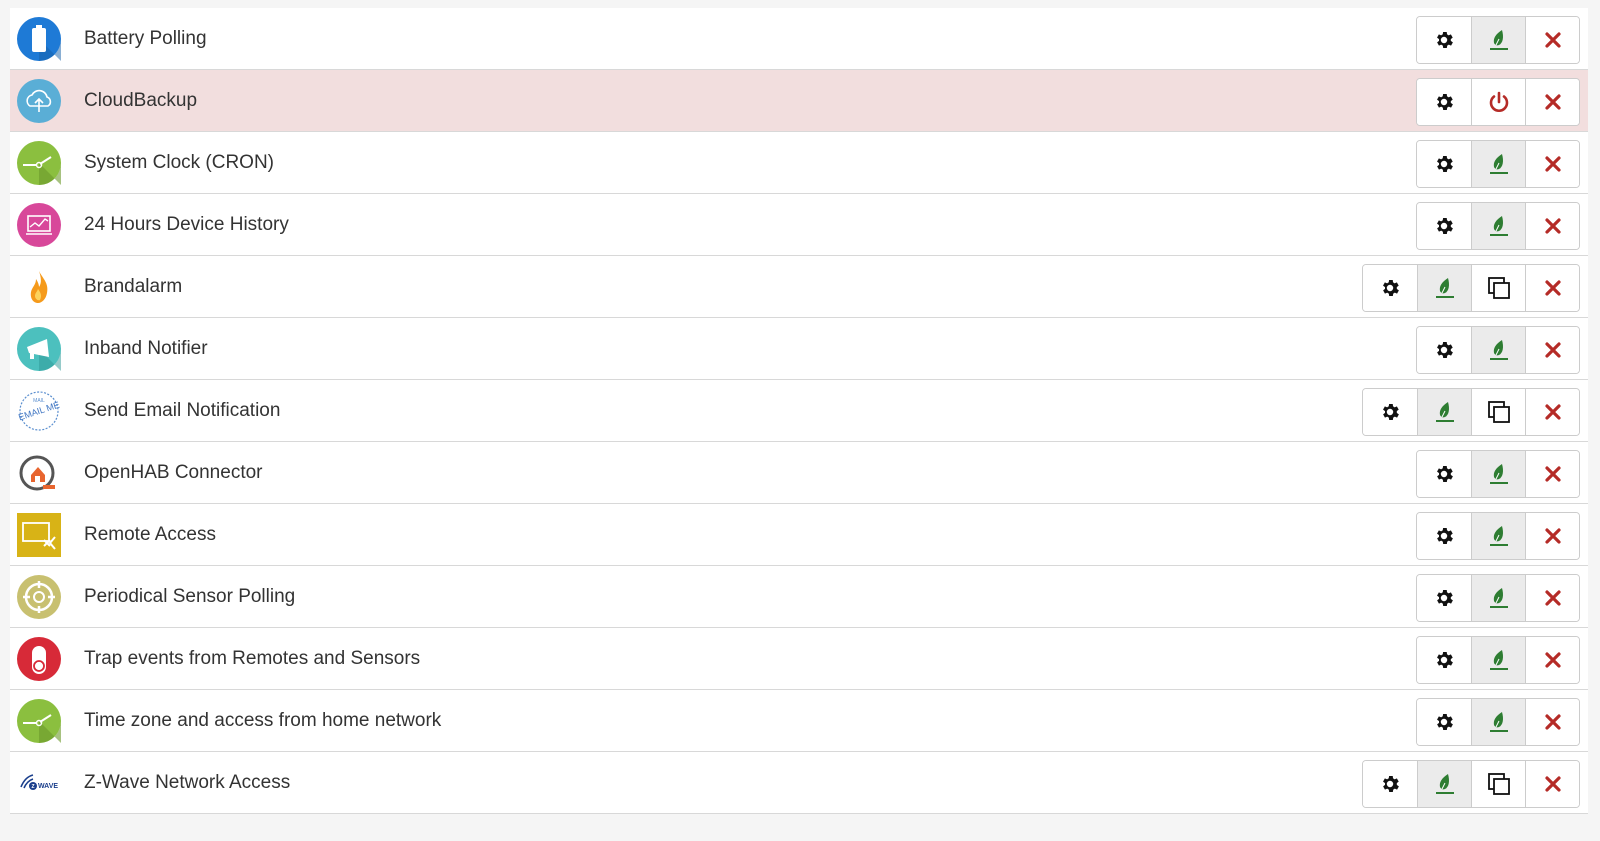  Describe the element at coordinates (39, 597) in the screenshot. I see `target-icon` at that location.